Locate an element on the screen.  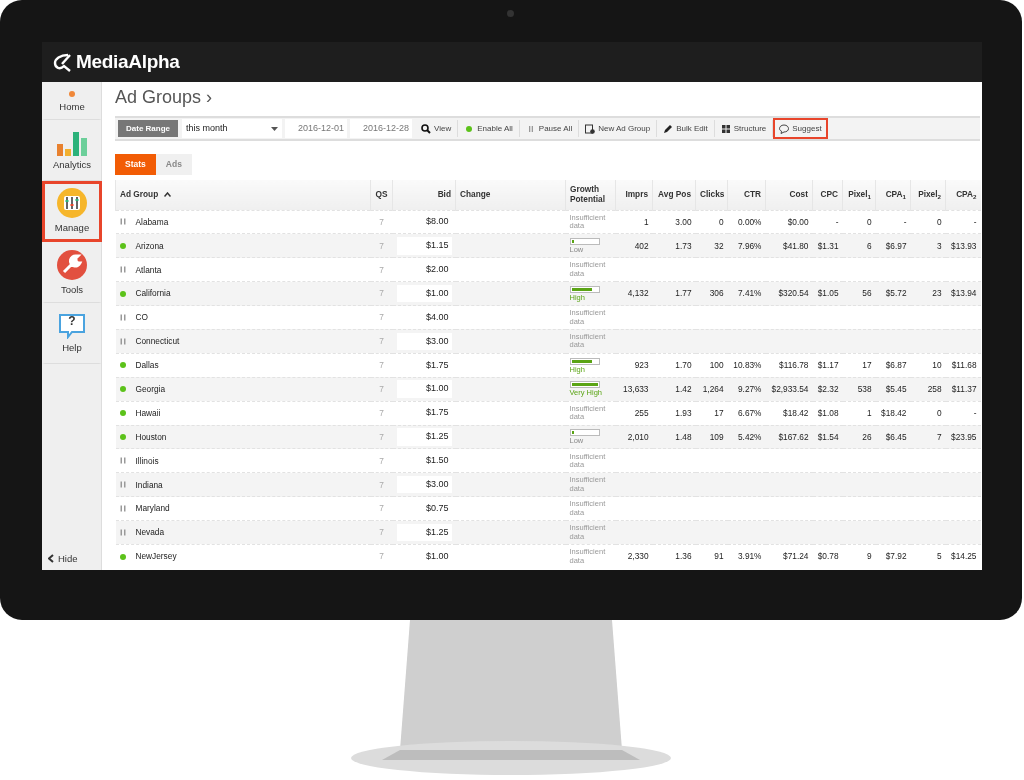
table-cell: 402 is located at coordinates (634, 245).